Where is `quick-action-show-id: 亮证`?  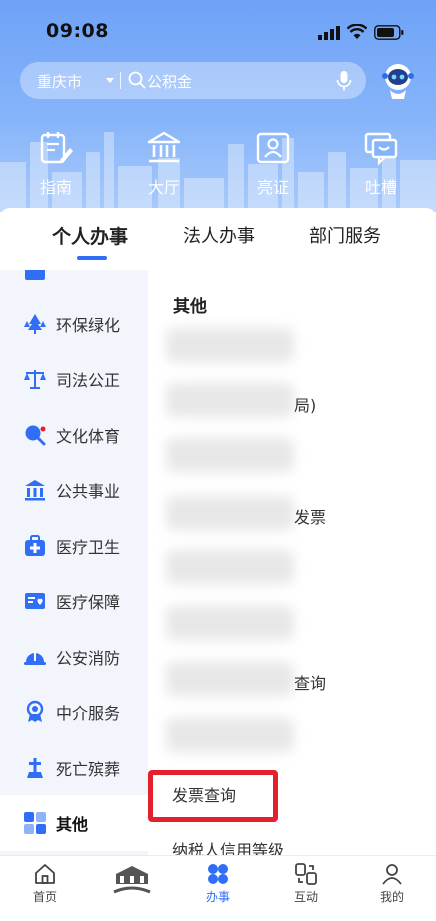
quick-action-show-id: 亮证 is located at coordinates (273, 163).